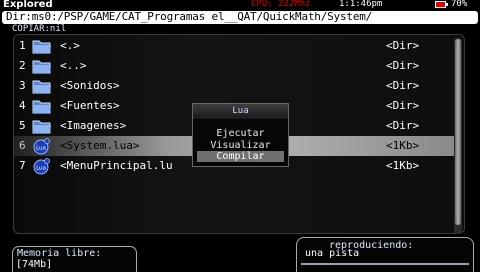 The image size is (480, 272). What do you see at coordinates (116, 165) in the screenshot?
I see `file-name: <MenuPrincipal.lu` at bounding box center [116, 165].